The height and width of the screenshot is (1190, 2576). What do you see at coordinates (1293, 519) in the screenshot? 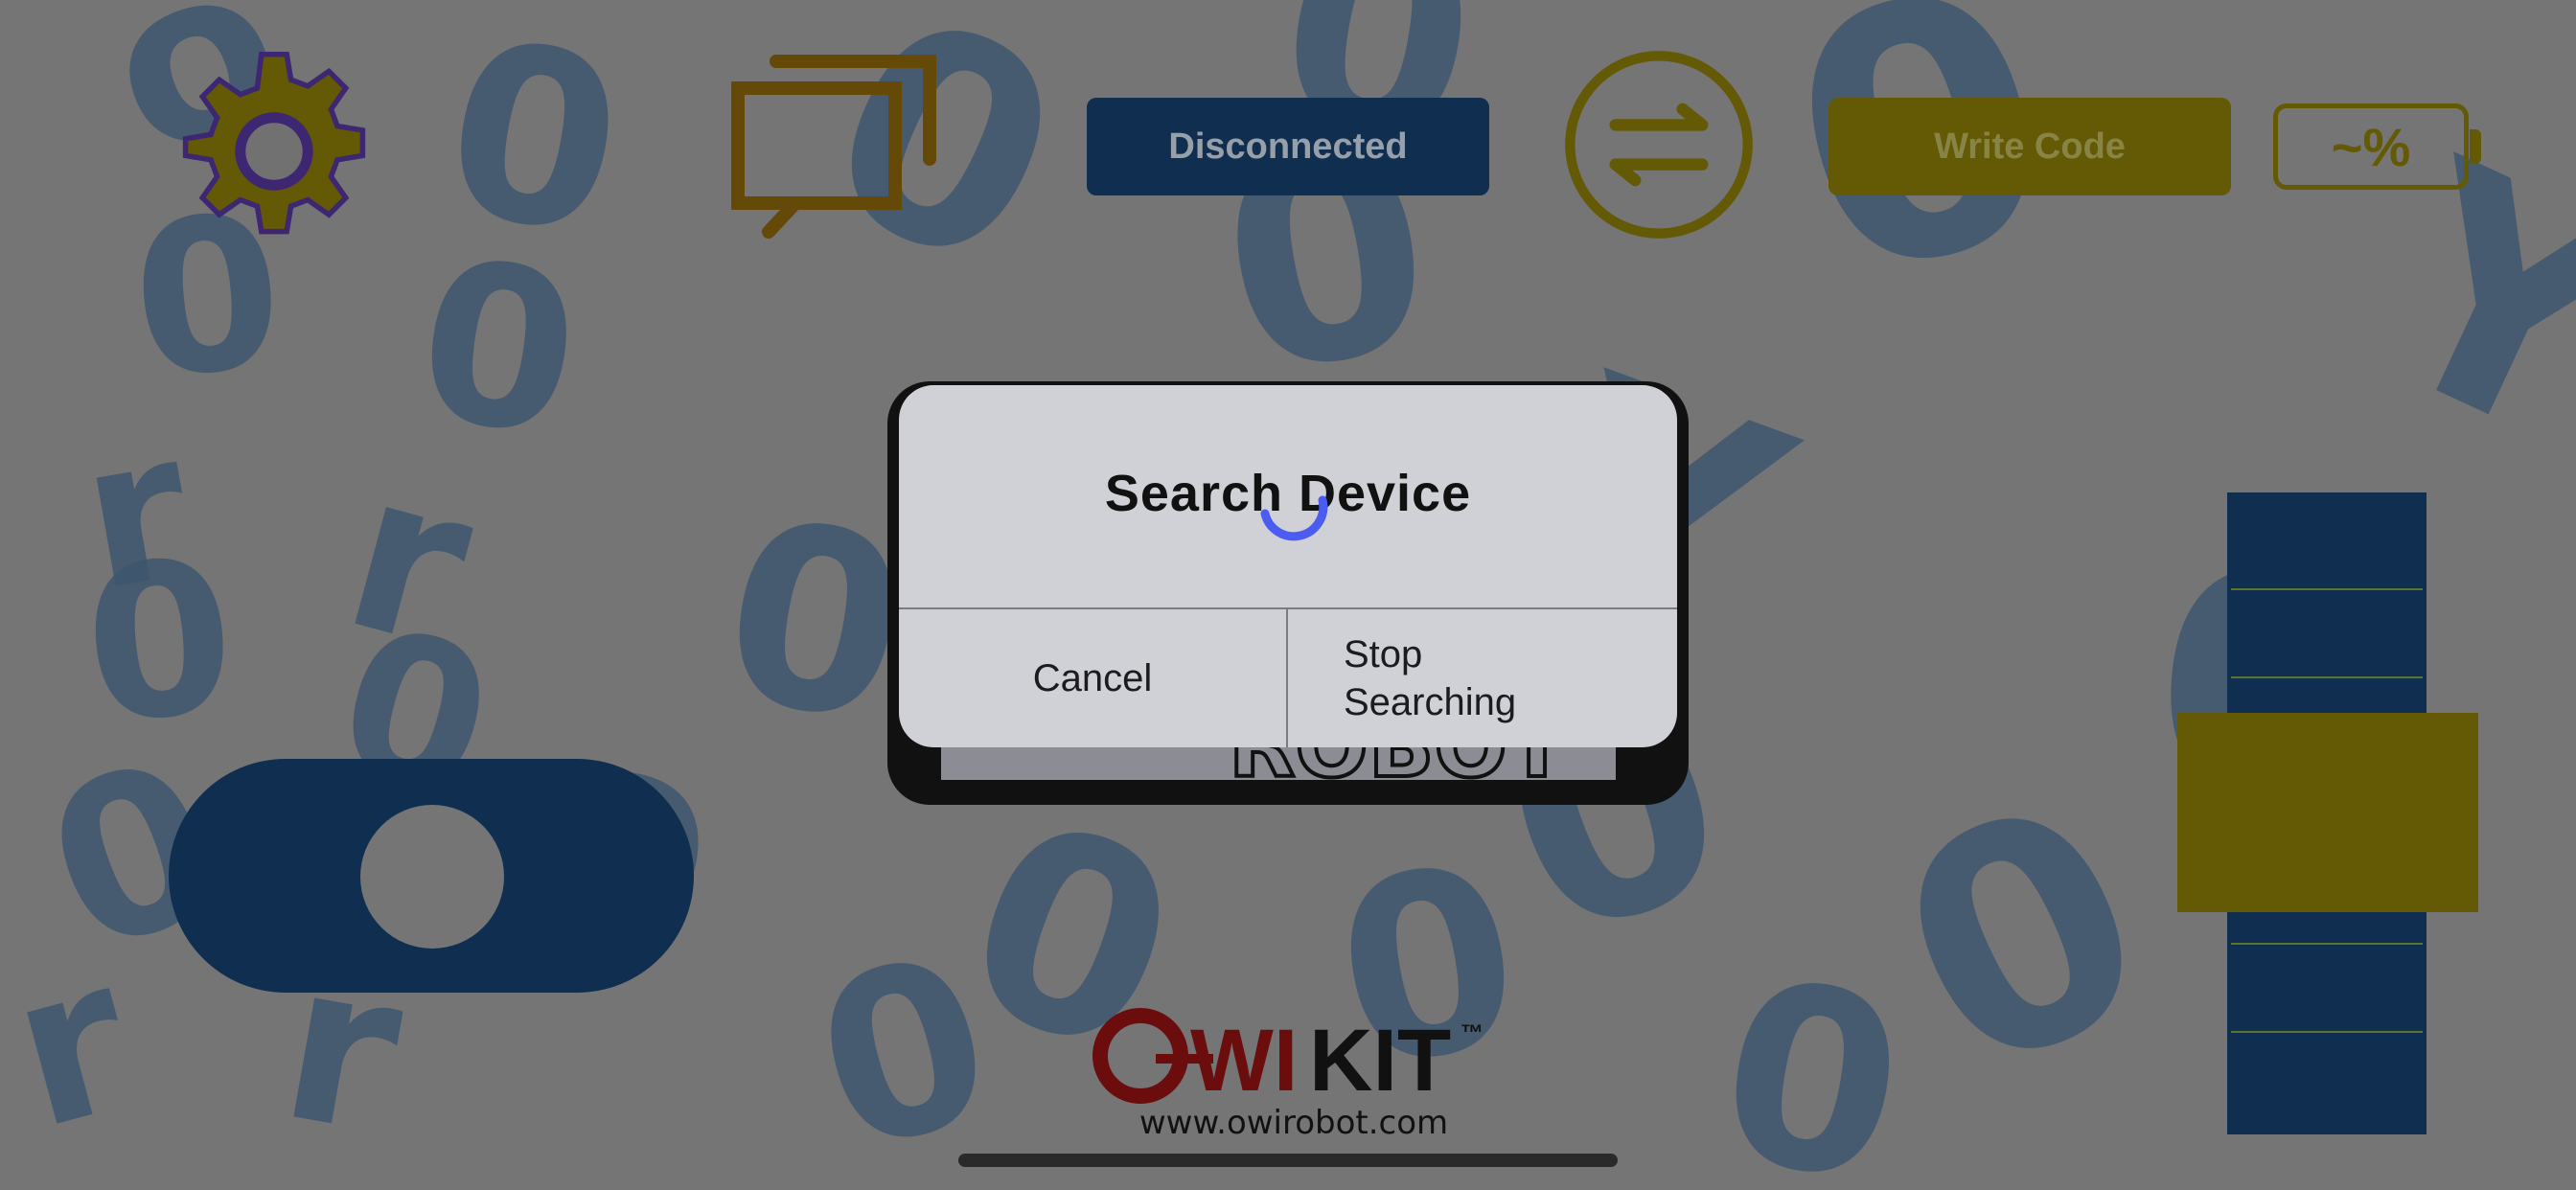
I see `loading-spinner-icon` at bounding box center [1293, 519].